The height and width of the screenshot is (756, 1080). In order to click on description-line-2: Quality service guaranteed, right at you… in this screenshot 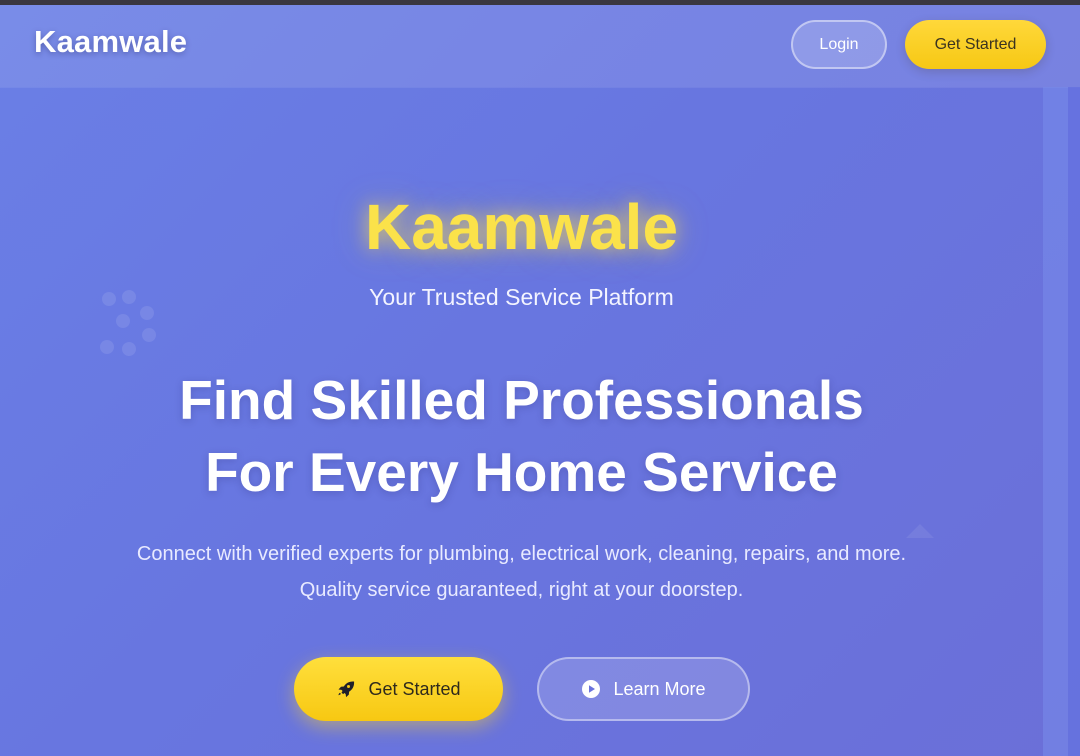, I will do `click(521, 590)`.